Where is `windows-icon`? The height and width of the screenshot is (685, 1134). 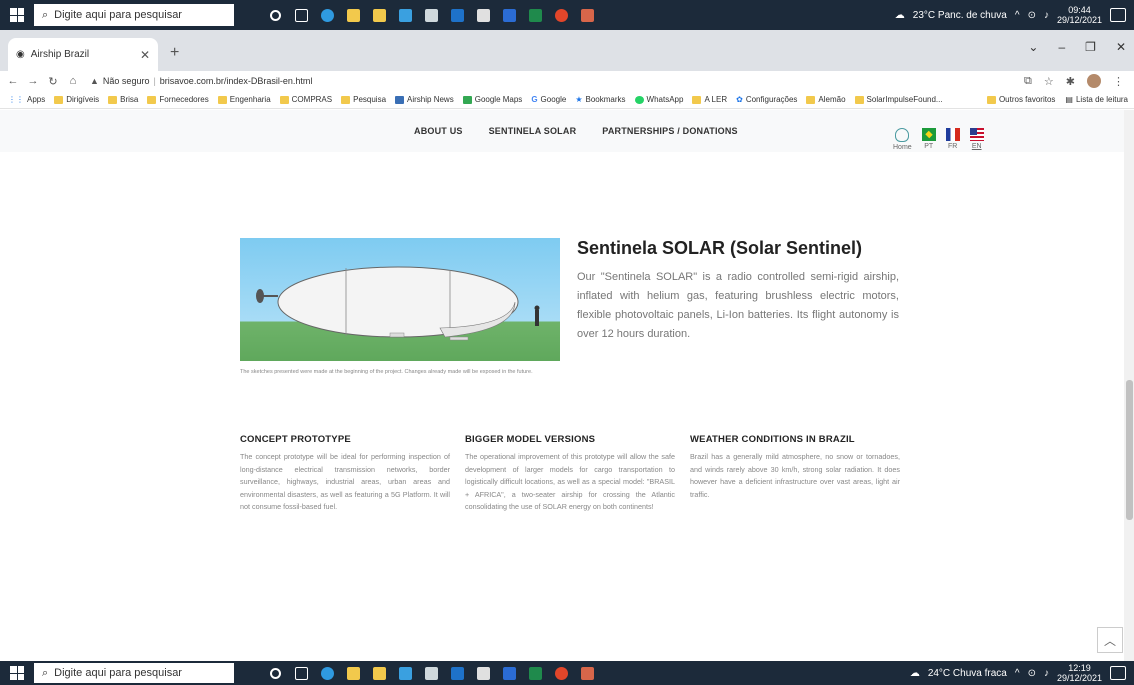 windows-icon is located at coordinates (17, 673).